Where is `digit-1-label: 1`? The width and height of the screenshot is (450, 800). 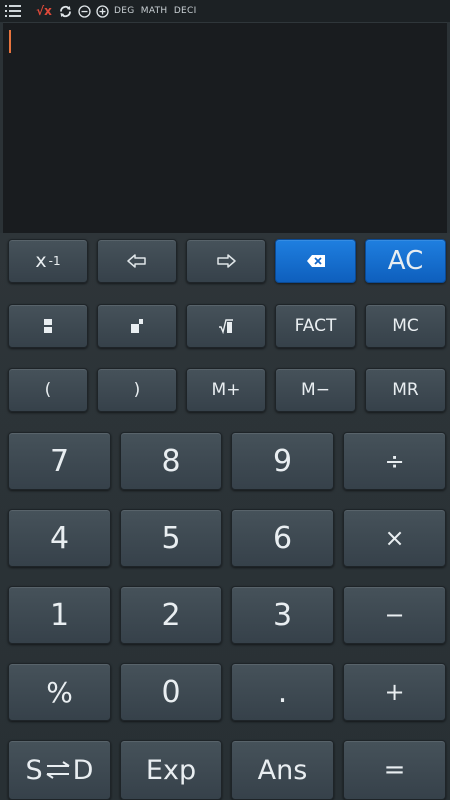
digit-1-label: 1 is located at coordinates (59, 615).